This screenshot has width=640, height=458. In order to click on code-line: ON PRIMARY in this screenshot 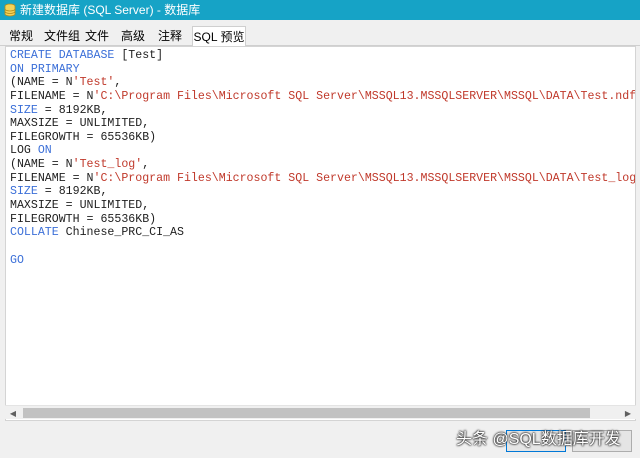, I will do `click(322, 69)`.